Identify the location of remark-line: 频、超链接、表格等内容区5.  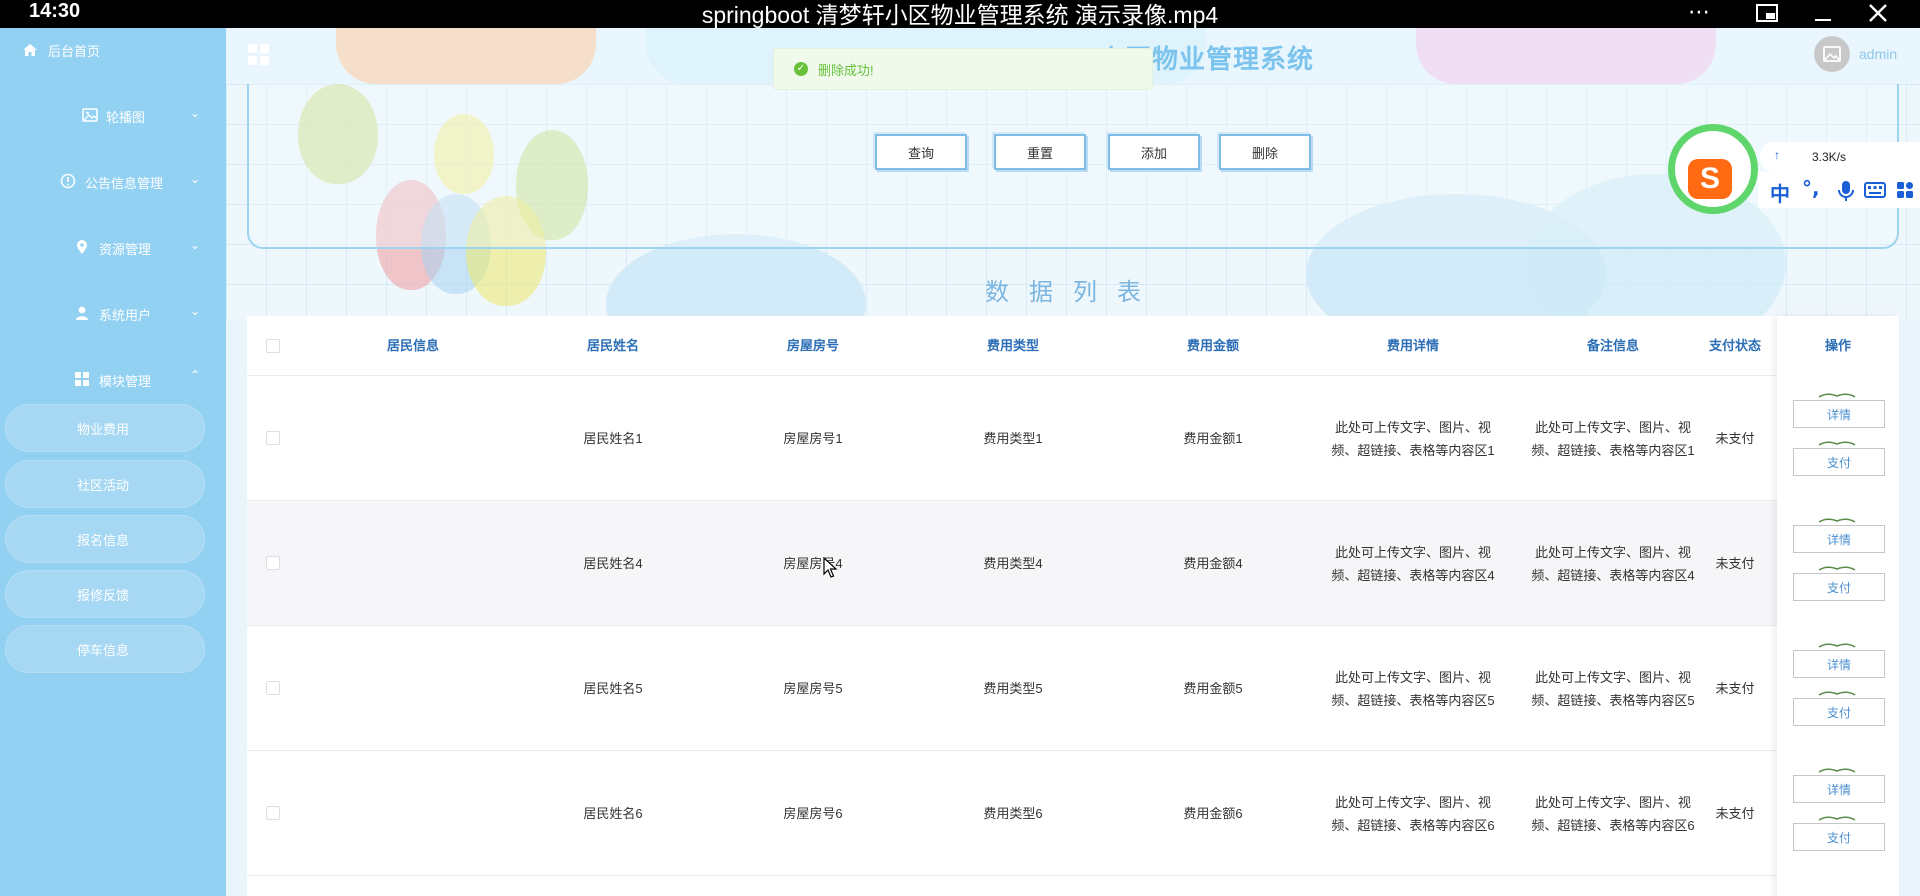
(1613, 700).